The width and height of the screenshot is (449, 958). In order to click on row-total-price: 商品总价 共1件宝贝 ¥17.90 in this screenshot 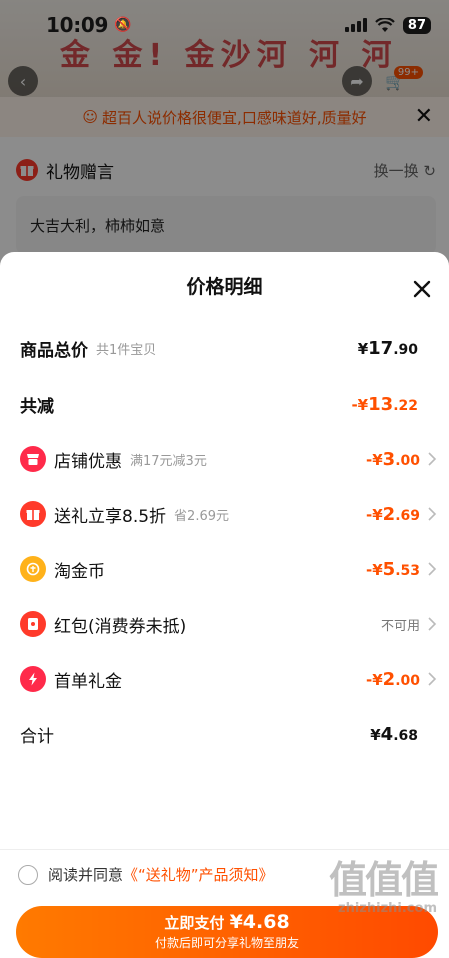, I will do `click(229, 348)`.